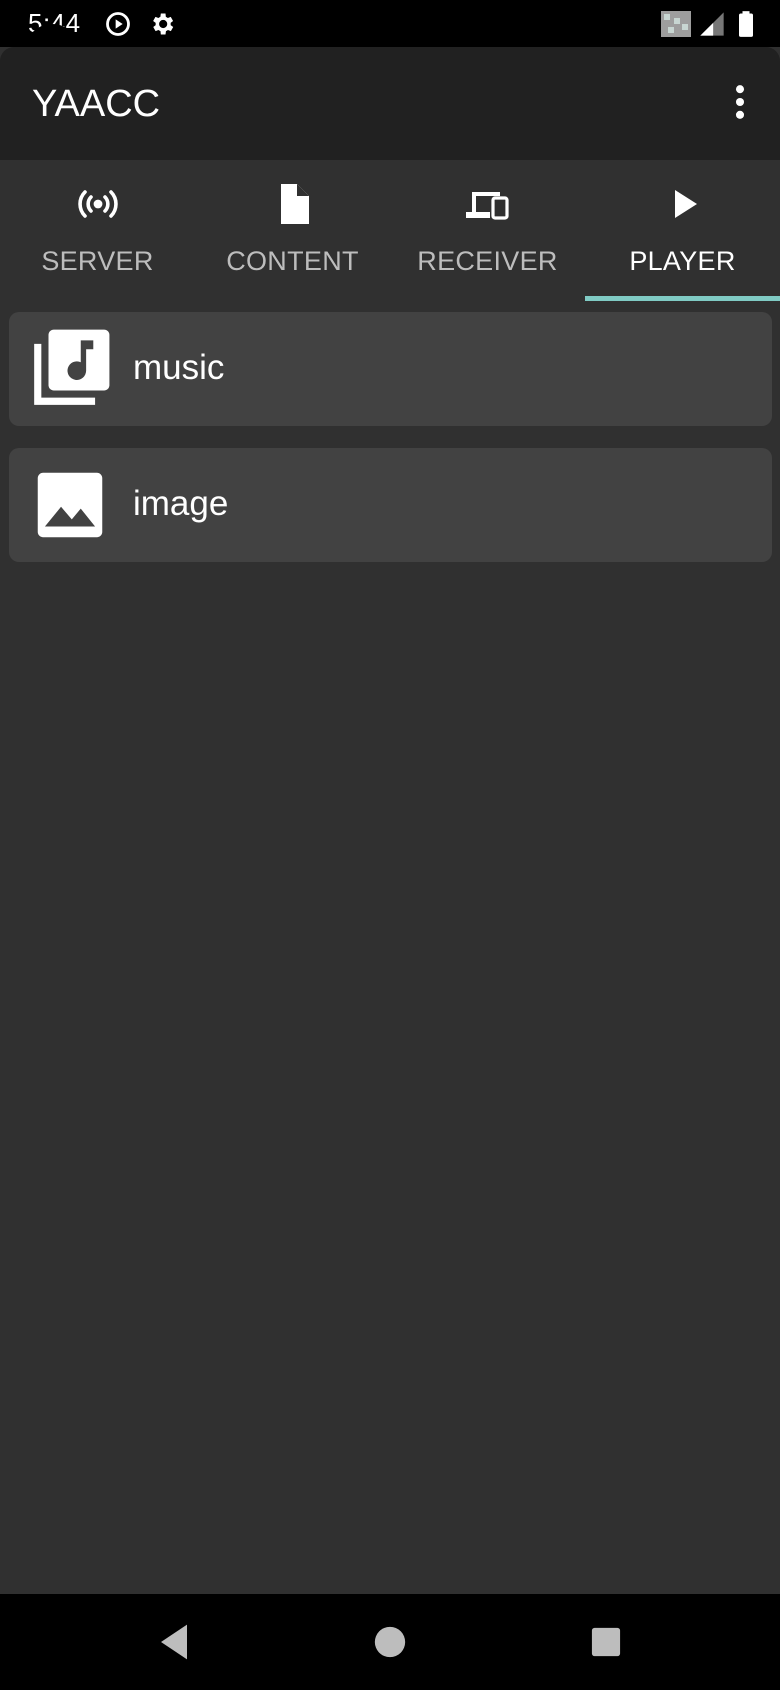 The height and width of the screenshot is (1690, 780). I want to click on gear-icon, so click(163, 24).